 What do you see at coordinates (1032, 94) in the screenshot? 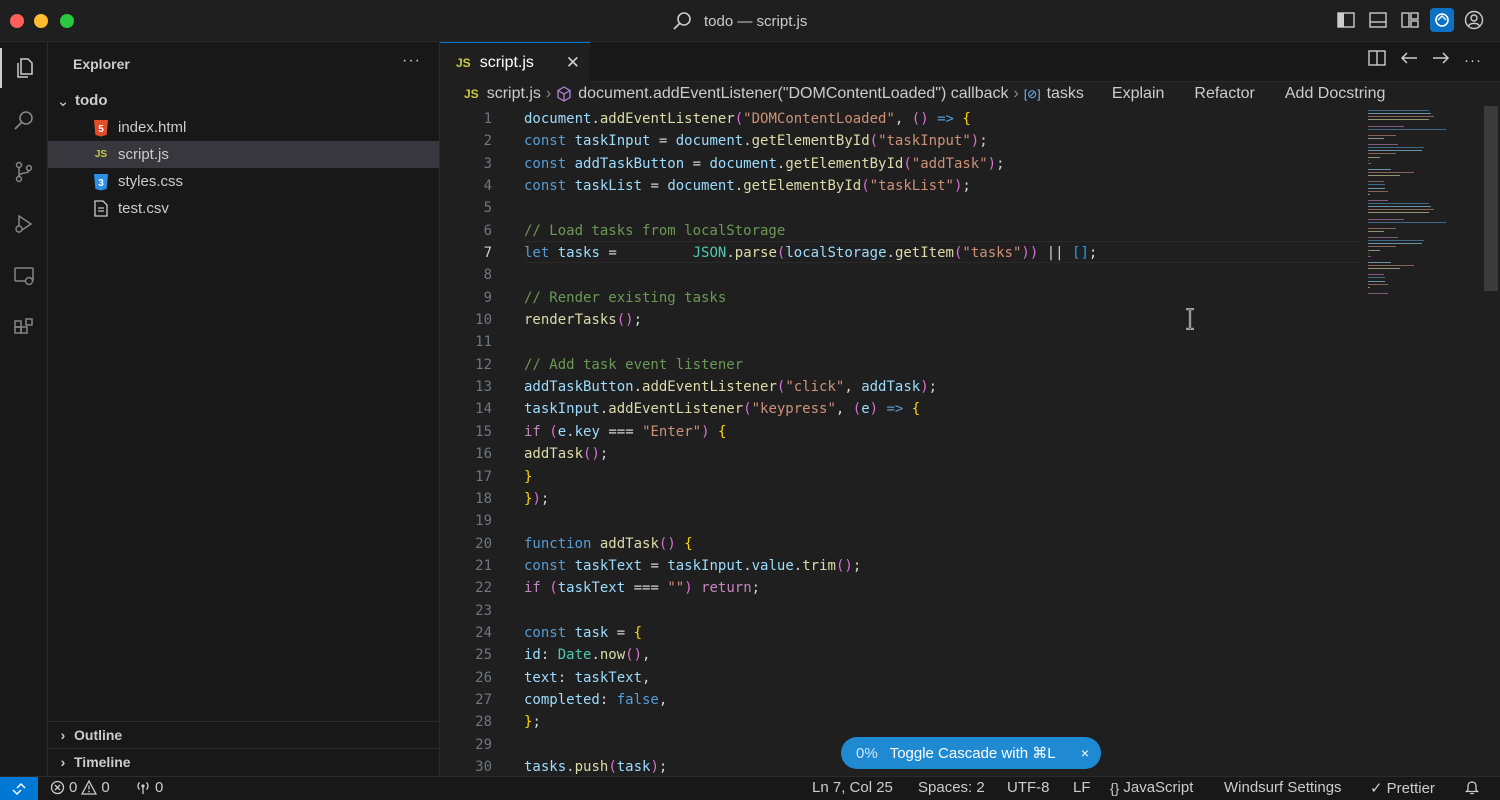
I see `variable-icon: [⊘]` at bounding box center [1032, 94].